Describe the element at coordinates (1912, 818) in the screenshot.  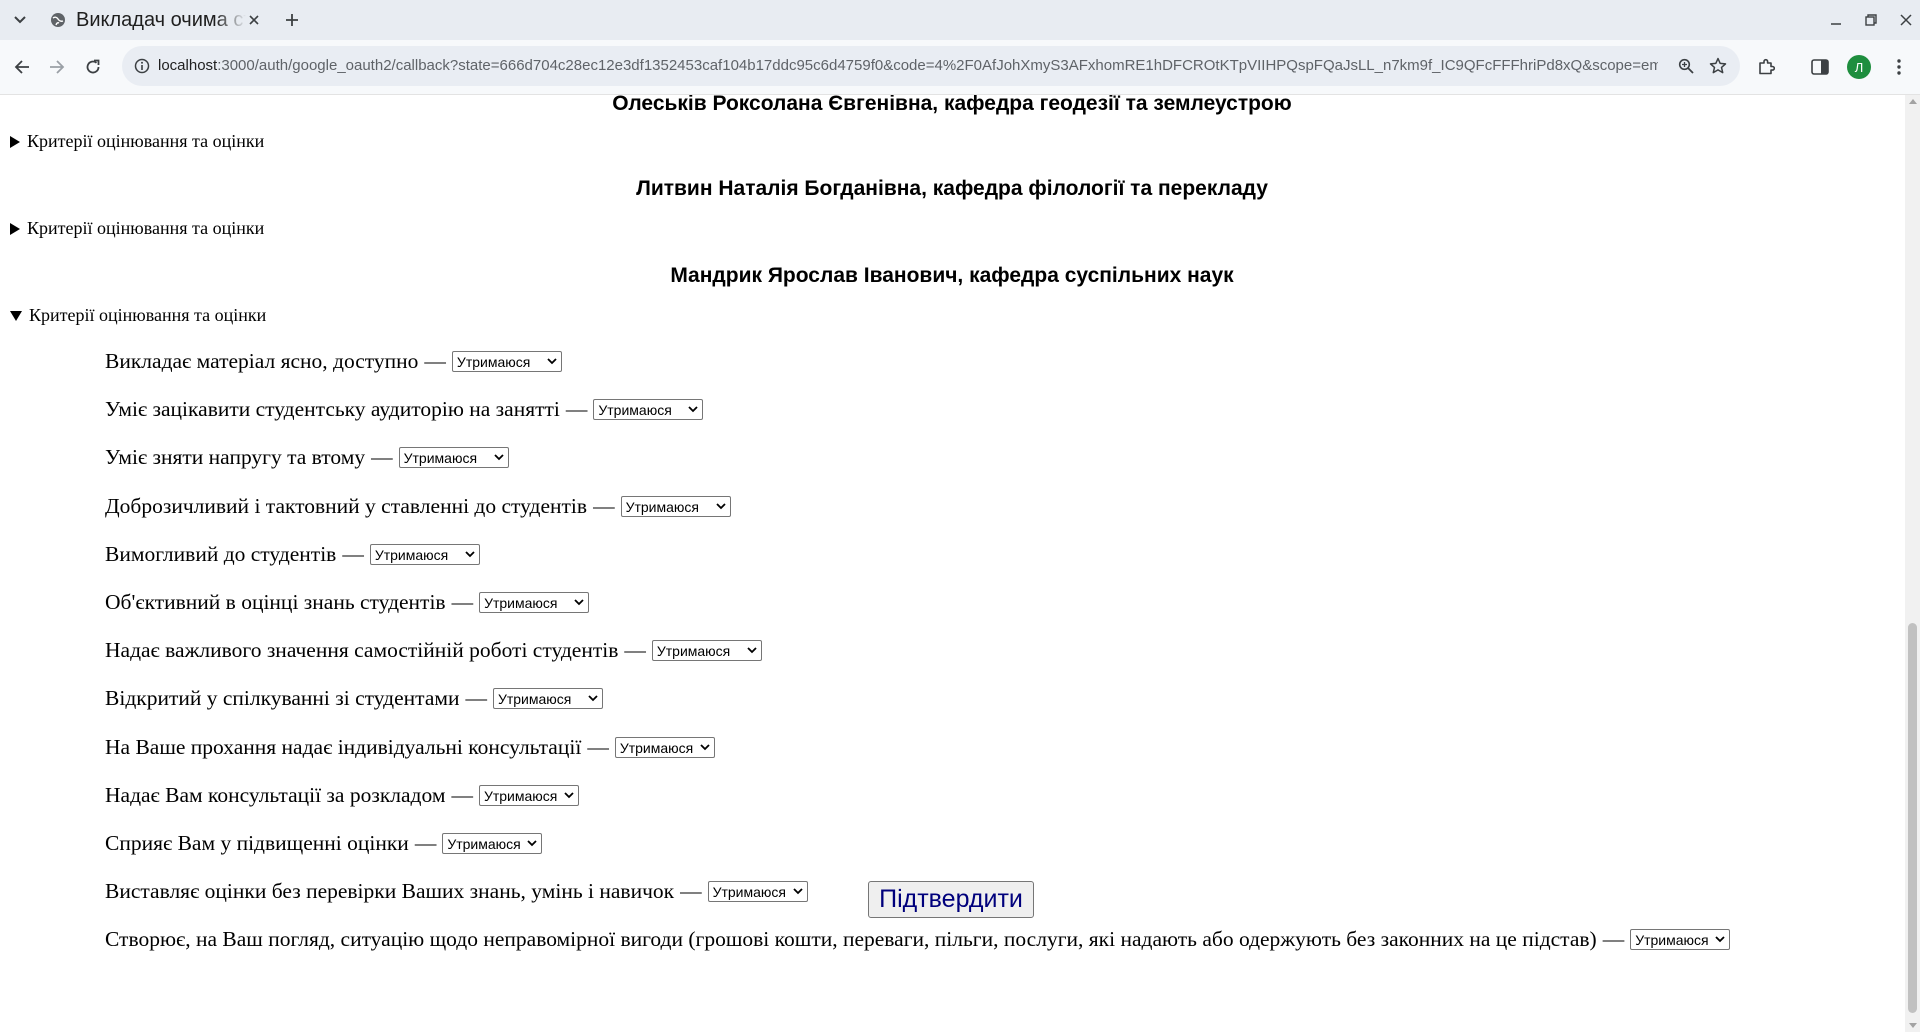
I see `scrollbar-thumb` at that location.